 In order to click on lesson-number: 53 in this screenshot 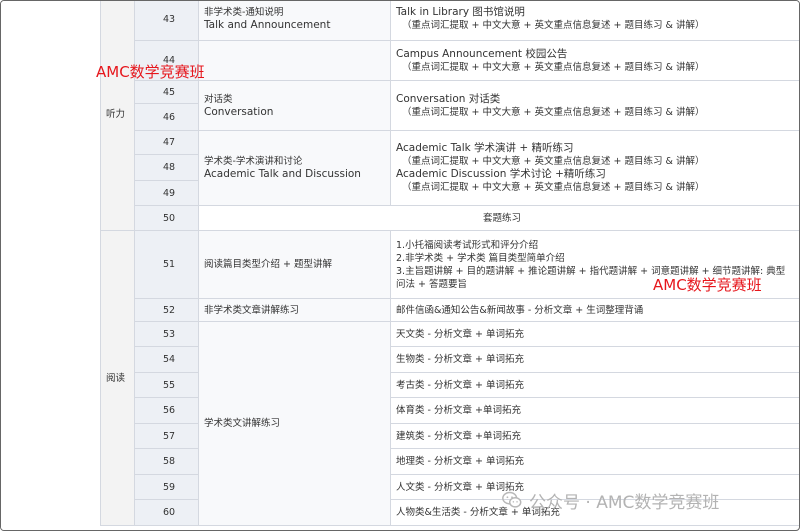, I will do `click(166, 334)`.